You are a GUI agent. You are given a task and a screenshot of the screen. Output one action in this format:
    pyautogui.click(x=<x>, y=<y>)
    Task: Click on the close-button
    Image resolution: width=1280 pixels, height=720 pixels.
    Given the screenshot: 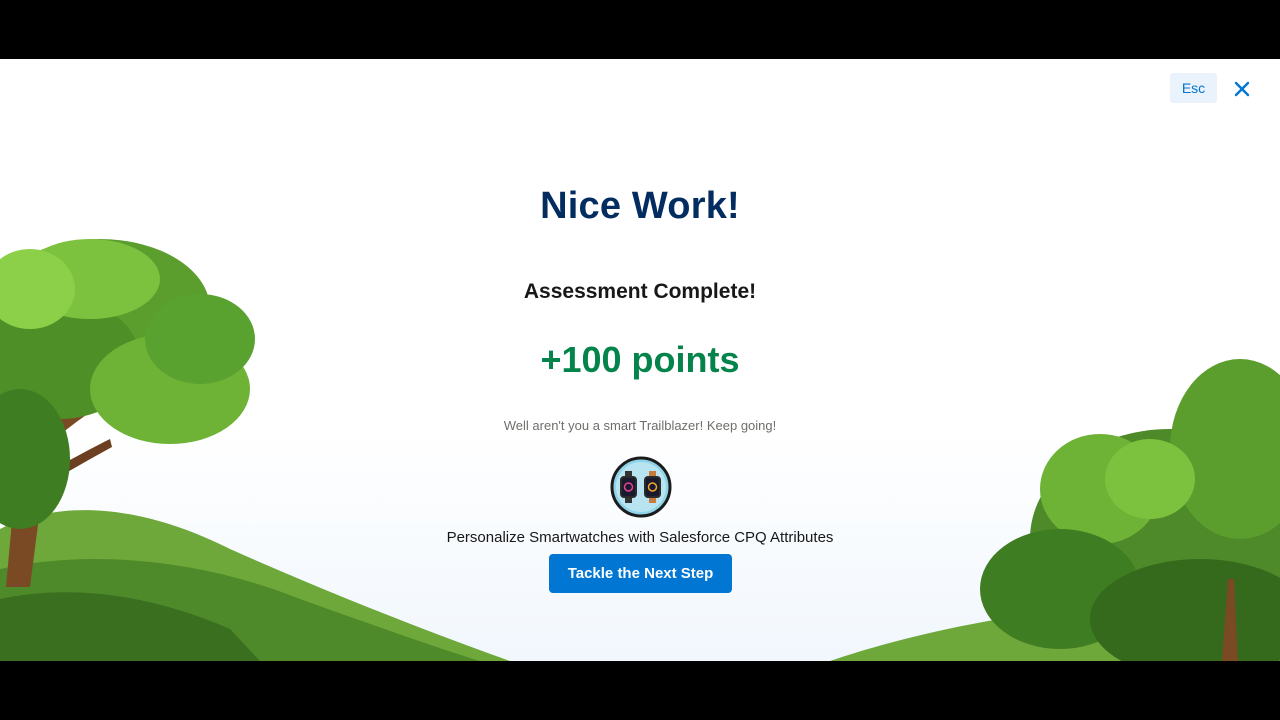 What is the action you would take?
    pyautogui.click(x=1242, y=89)
    